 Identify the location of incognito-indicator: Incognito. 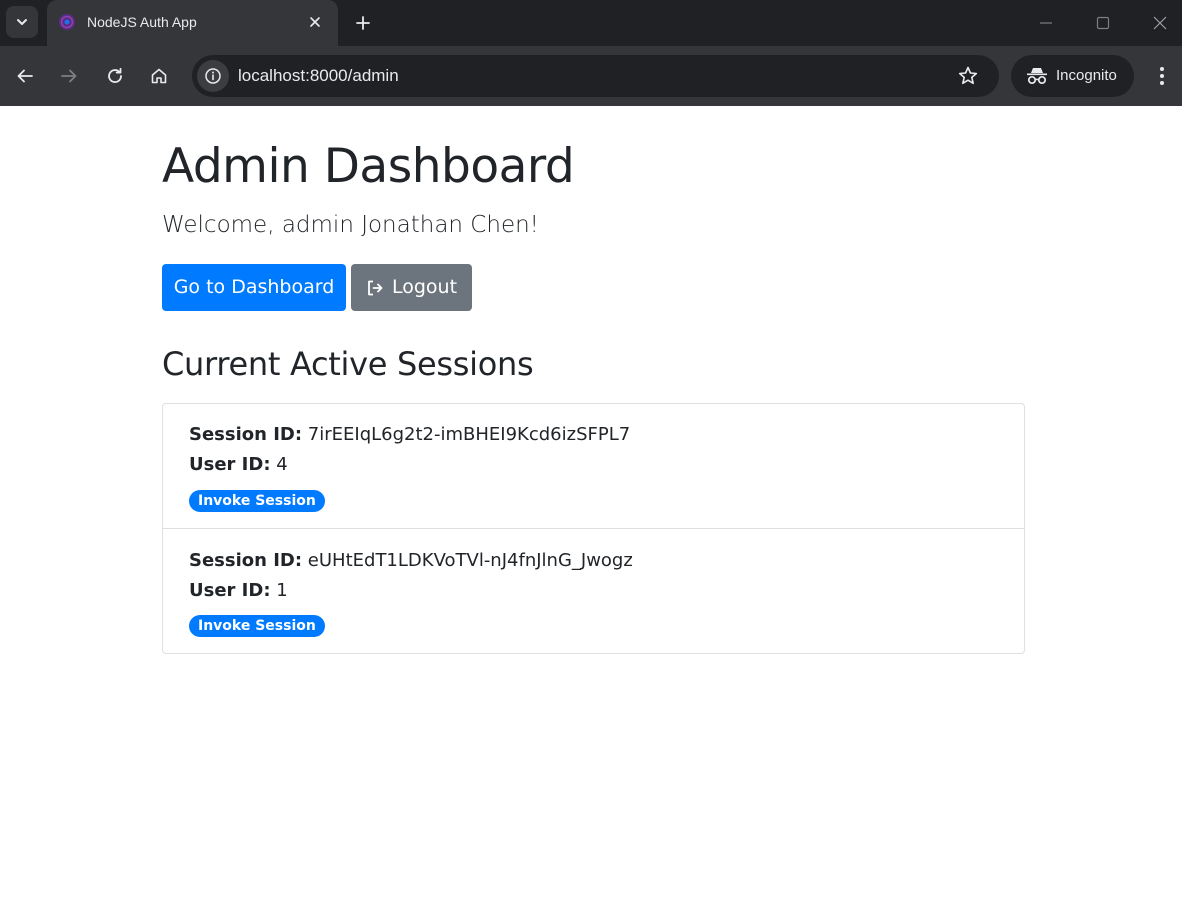
(1072, 76).